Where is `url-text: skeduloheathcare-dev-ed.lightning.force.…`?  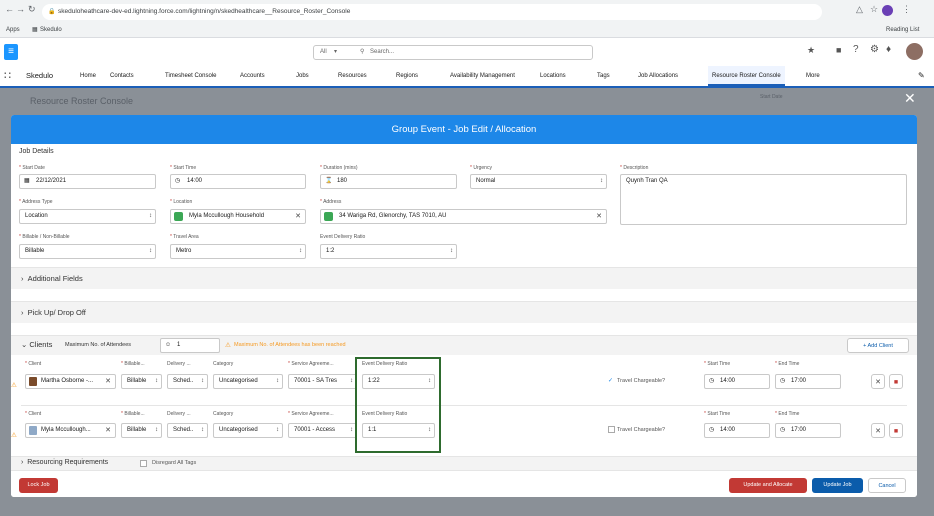
url-text: skeduloheathcare-dev-ed.lightning.force.… is located at coordinates (204, 11).